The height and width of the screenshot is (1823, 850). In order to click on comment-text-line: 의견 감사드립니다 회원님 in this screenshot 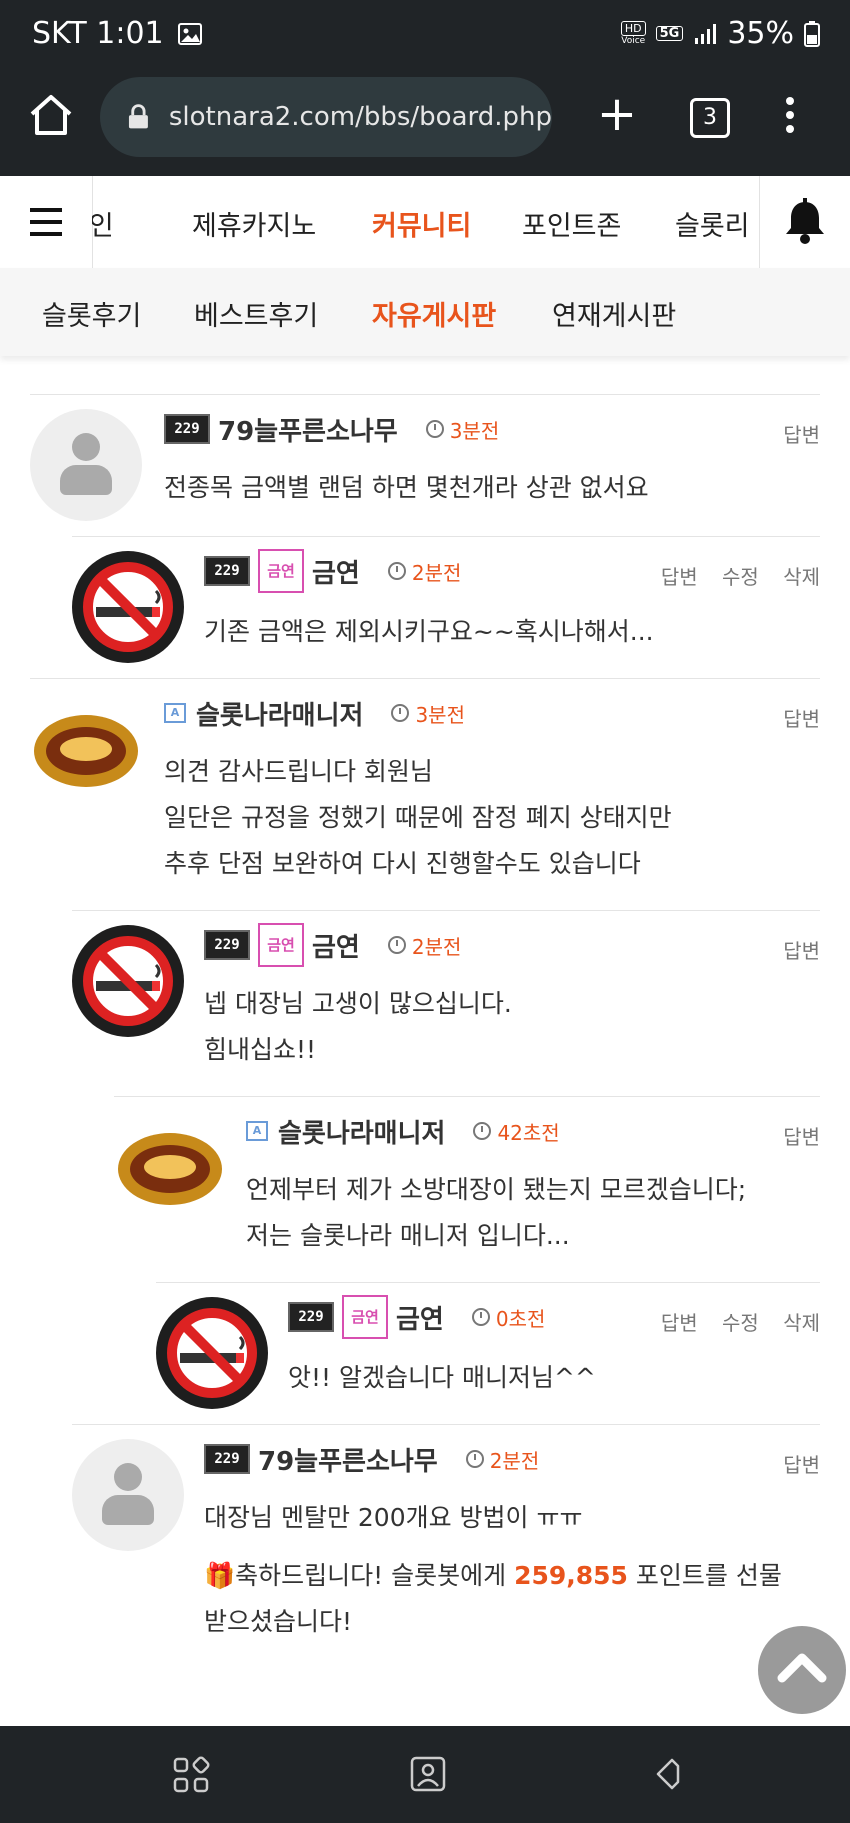, I will do `click(298, 771)`.